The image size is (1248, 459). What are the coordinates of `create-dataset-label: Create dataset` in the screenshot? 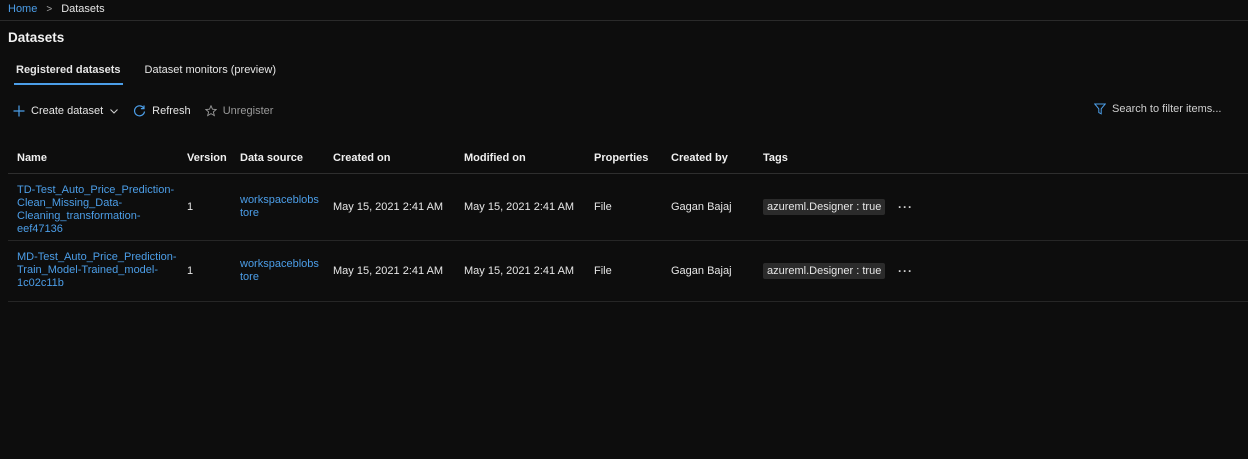 It's located at (67, 110).